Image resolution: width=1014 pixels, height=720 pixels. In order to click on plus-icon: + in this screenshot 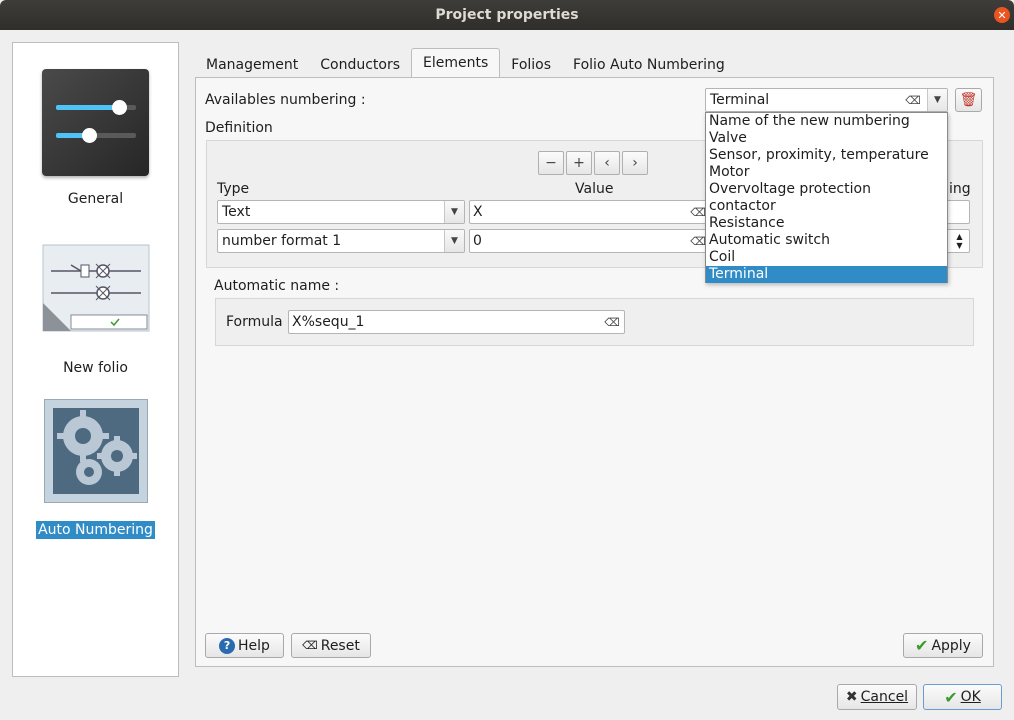, I will do `click(579, 163)`.